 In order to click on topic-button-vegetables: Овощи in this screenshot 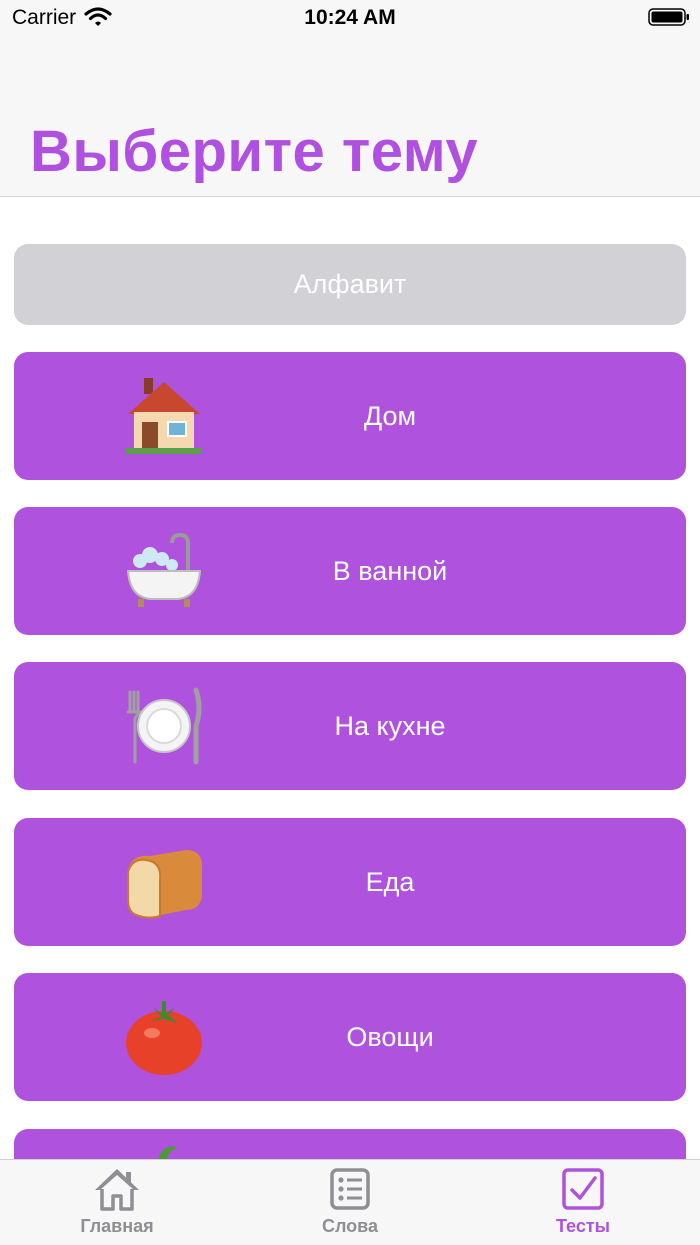, I will do `click(350, 1037)`.